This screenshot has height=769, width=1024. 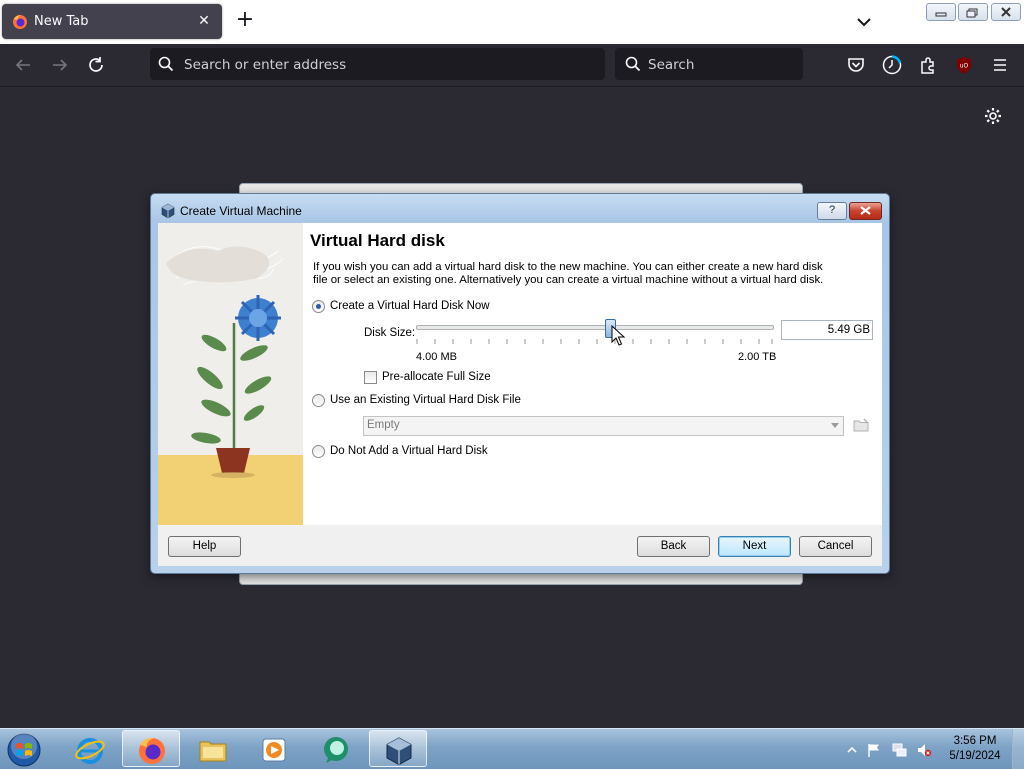 I want to click on show-desktop-button, so click(x=1018, y=749).